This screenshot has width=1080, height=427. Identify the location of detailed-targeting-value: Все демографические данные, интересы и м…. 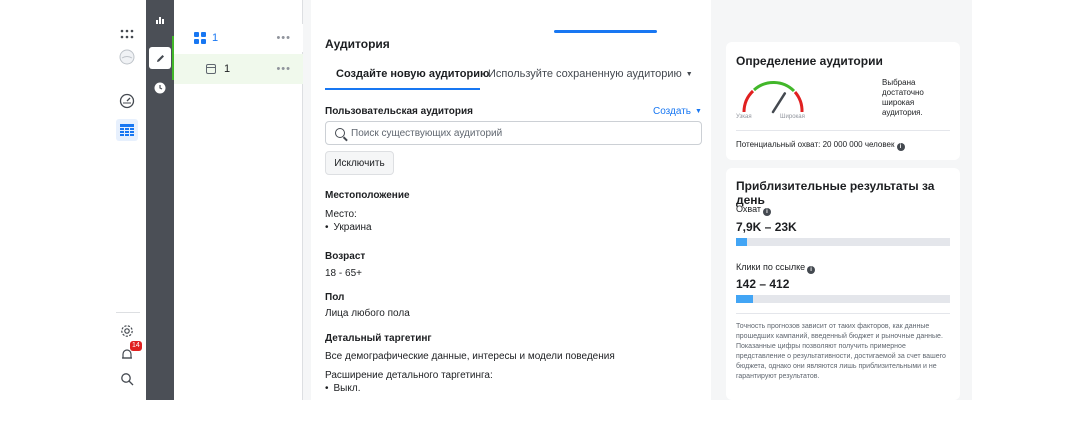
(470, 356).